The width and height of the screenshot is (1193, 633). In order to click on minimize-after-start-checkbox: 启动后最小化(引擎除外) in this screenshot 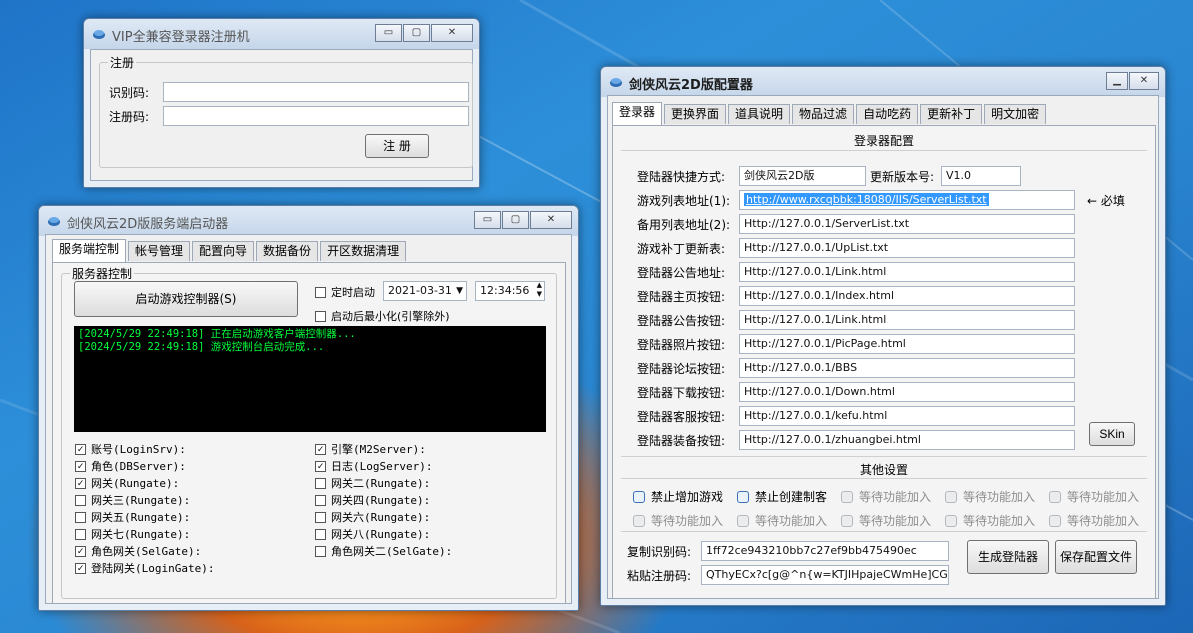, I will do `click(382, 316)`.